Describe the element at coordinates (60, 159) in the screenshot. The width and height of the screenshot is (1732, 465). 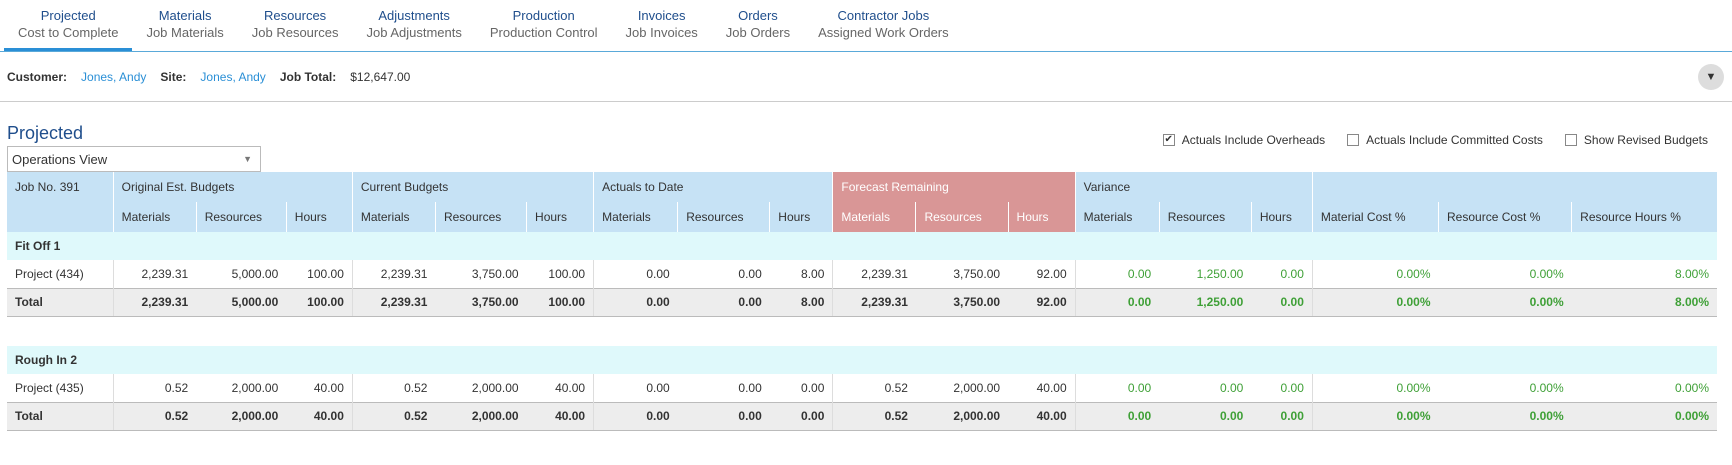
I see `view-select-value: Operations View` at that location.